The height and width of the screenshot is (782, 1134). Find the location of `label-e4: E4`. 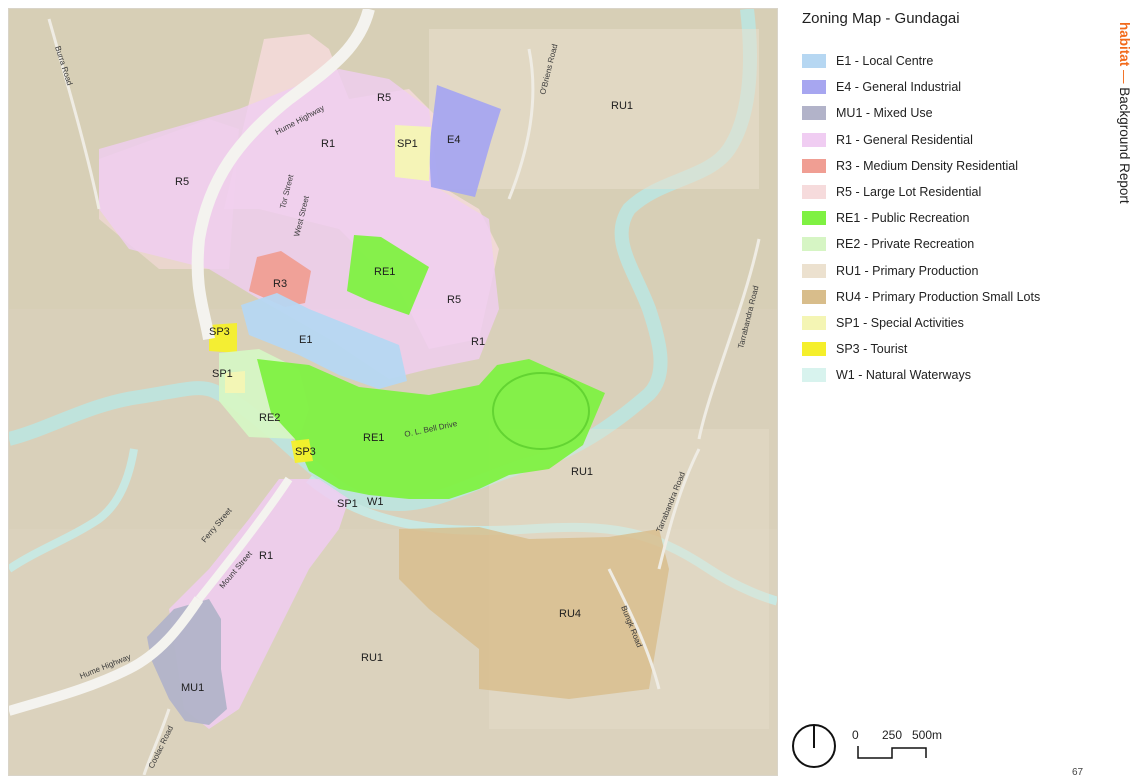

label-e4: E4 is located at coordinates (453, 140).